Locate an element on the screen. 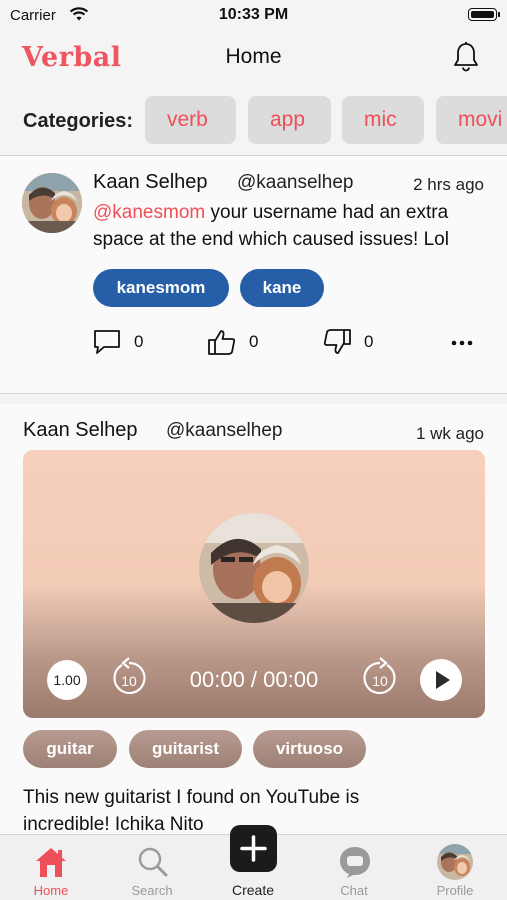 This screenshot has width=507, height=900. create-button is located at coordinates (253, 848).